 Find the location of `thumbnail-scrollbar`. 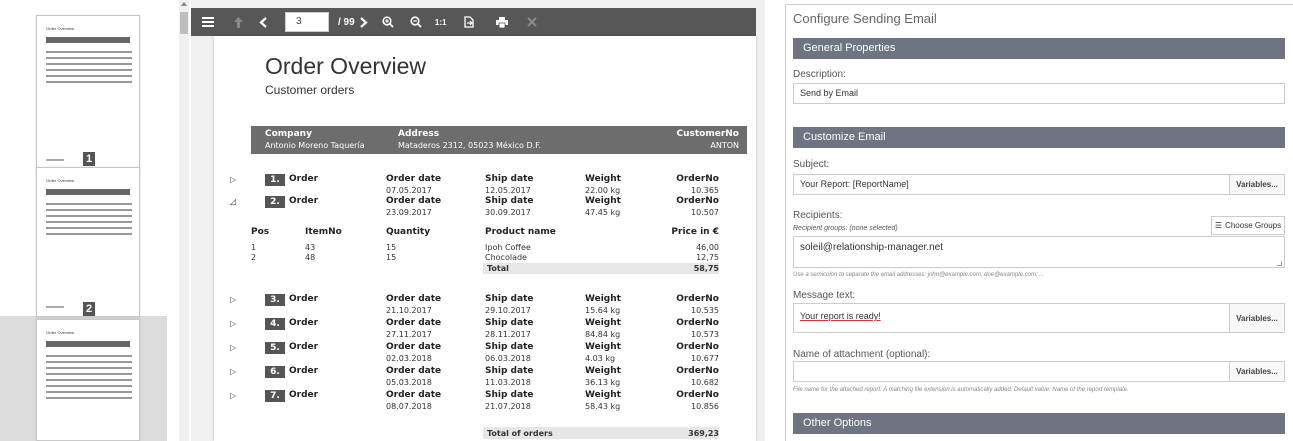

thumbnail-scrollbar is located at coordinates (184, 220).